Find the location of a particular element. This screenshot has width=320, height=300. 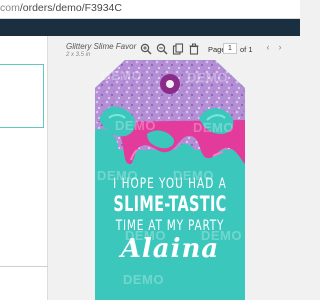

divider is located at coordinates (24, 266).